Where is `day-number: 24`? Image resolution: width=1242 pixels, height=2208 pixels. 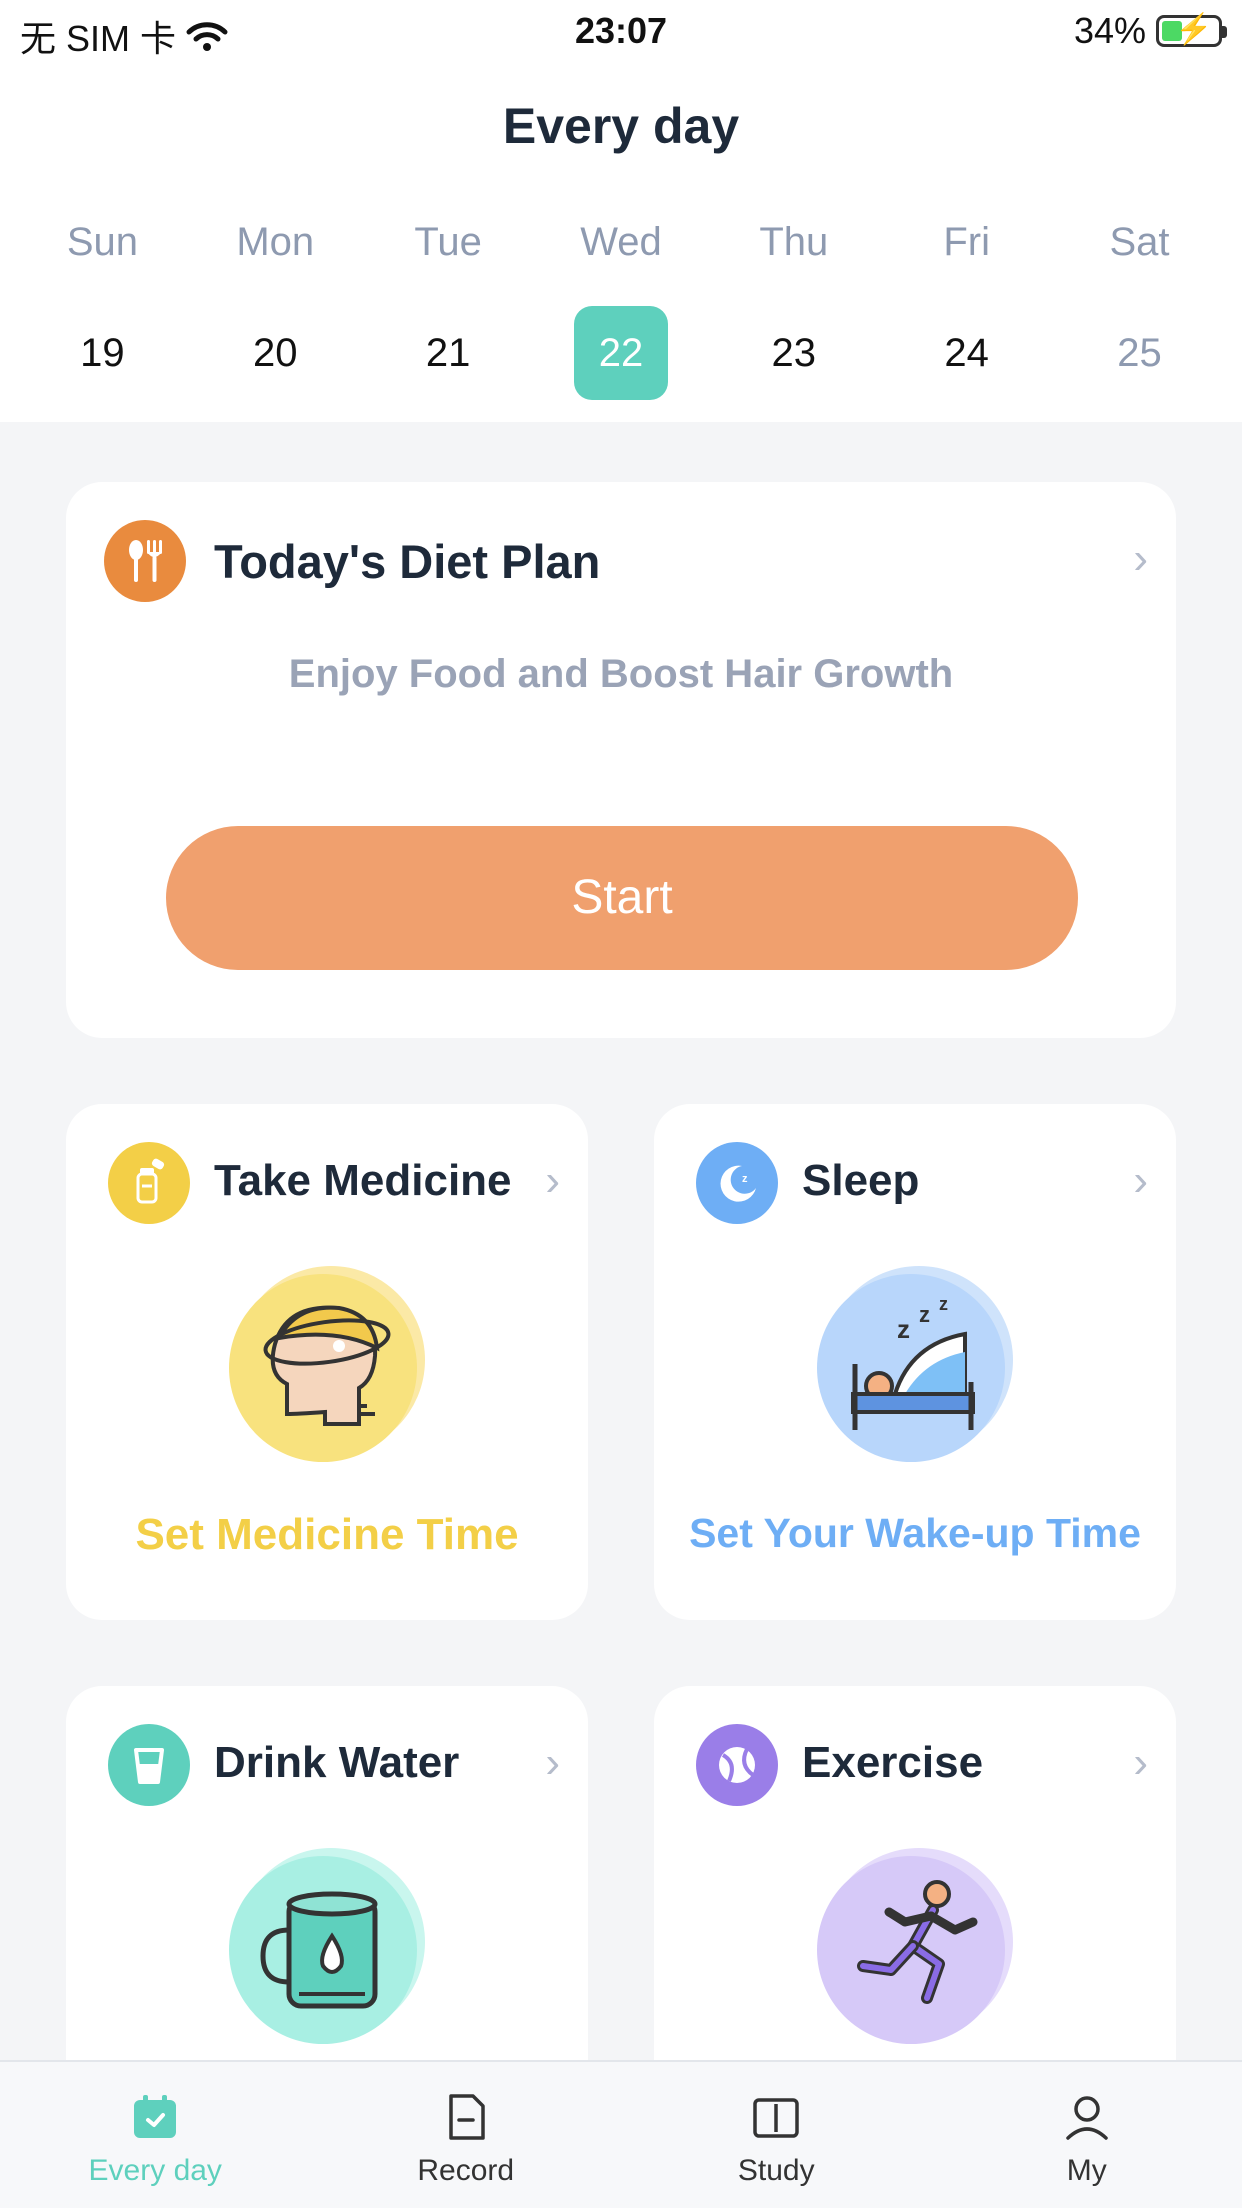
day-number: 24 is located at coordinates (966, 353).